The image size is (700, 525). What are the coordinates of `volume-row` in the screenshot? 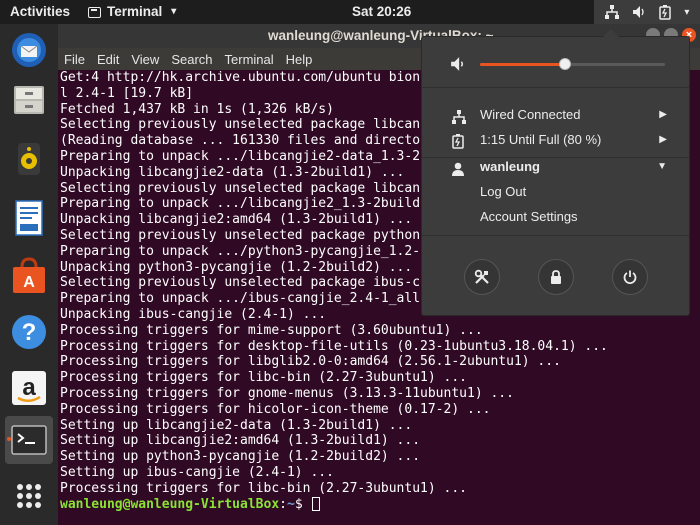 It's located at (565, 64).